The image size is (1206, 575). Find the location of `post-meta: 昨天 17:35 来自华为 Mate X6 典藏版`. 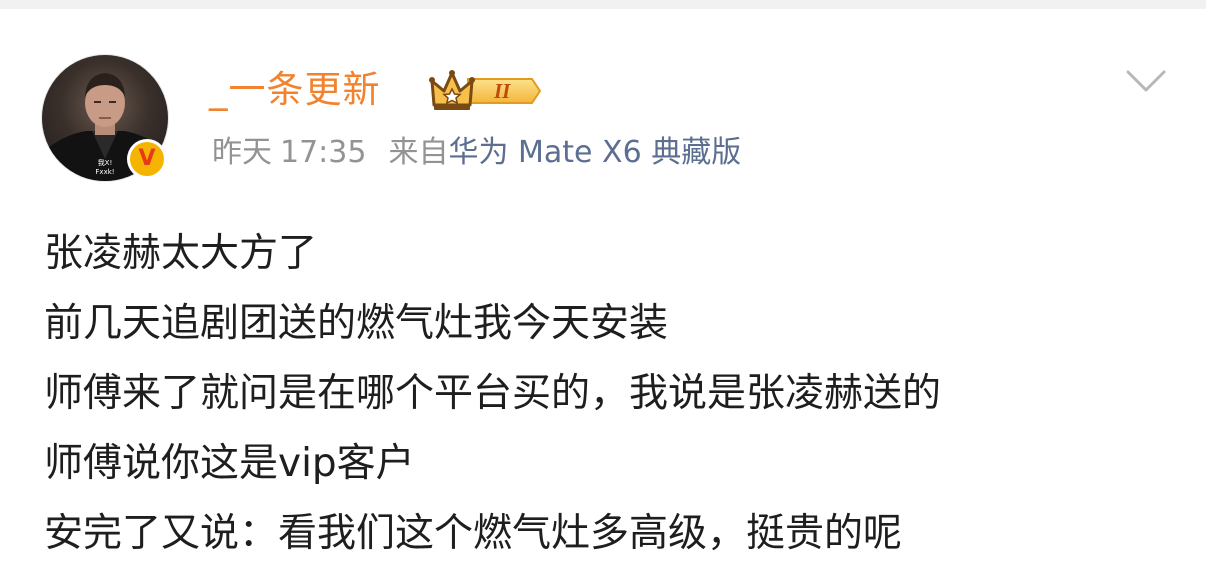

post-meta: 昨天 17:35 来自华为 Mate X6 典藏版 is located at coordinates (476, 153).